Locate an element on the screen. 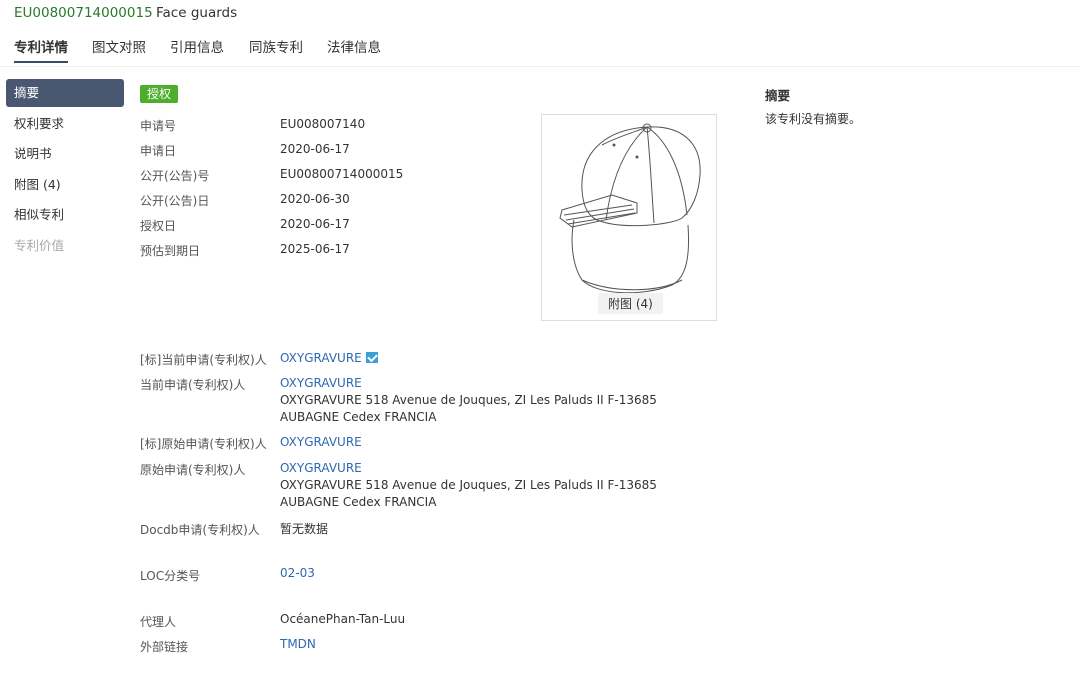  original-applicant-label: 原始申请(专利权)人 is located at coordinates (193, 470).